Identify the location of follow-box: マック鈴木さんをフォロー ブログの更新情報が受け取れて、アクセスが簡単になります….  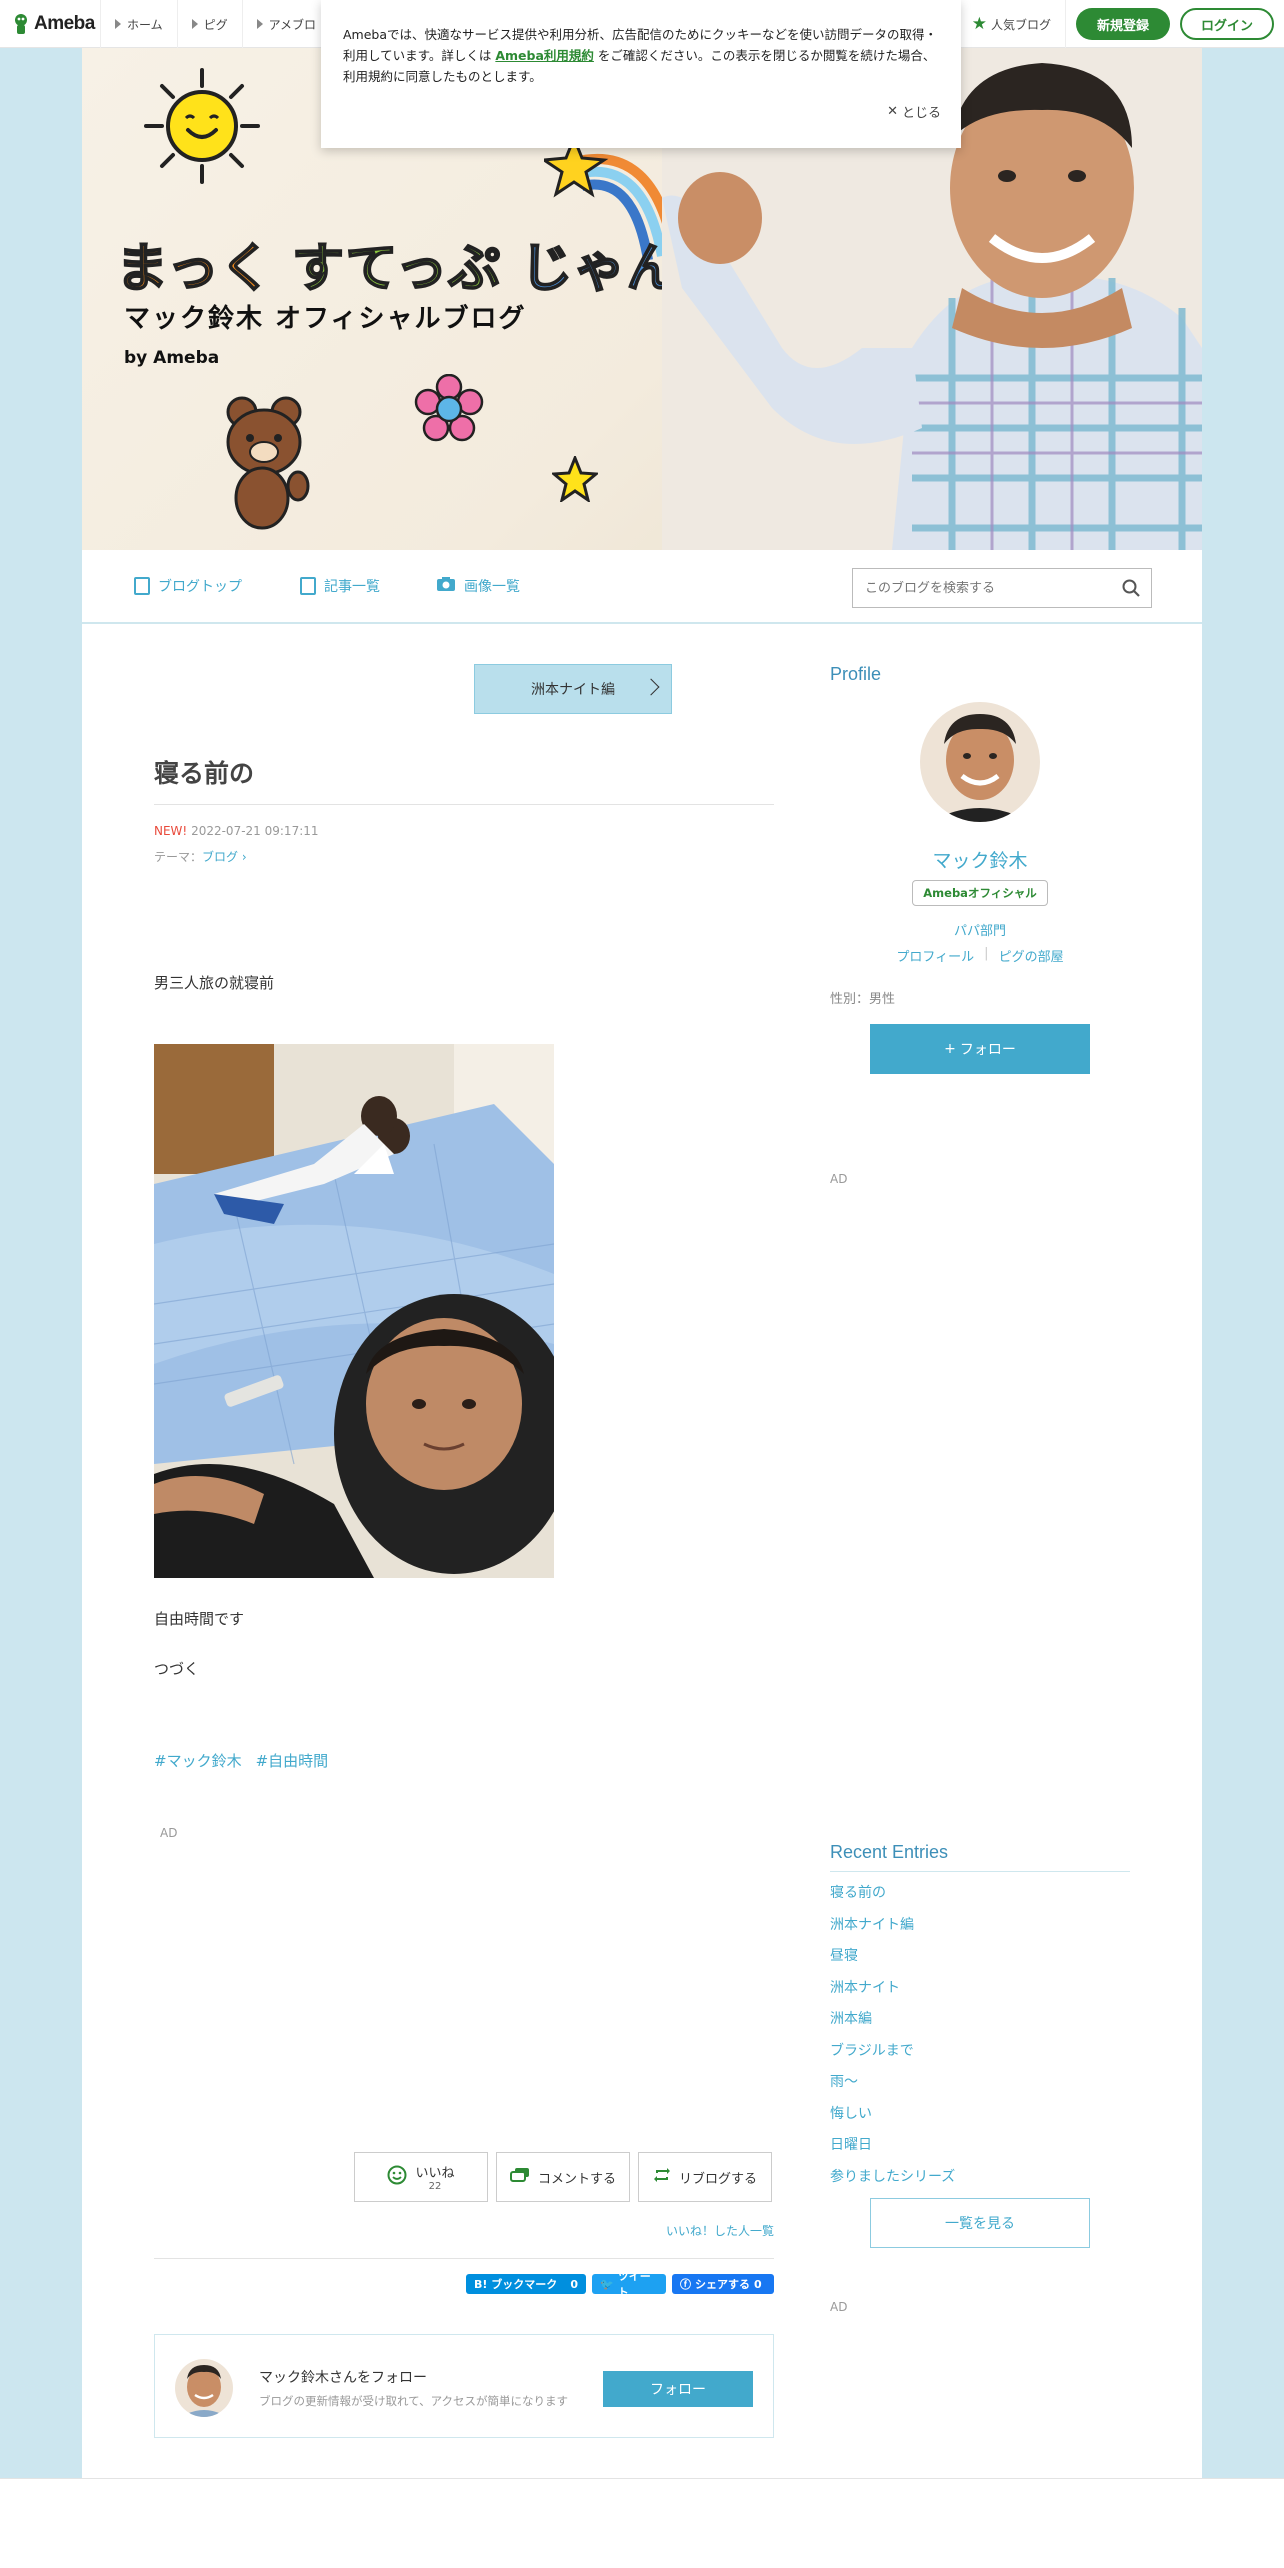
(464, 2386).